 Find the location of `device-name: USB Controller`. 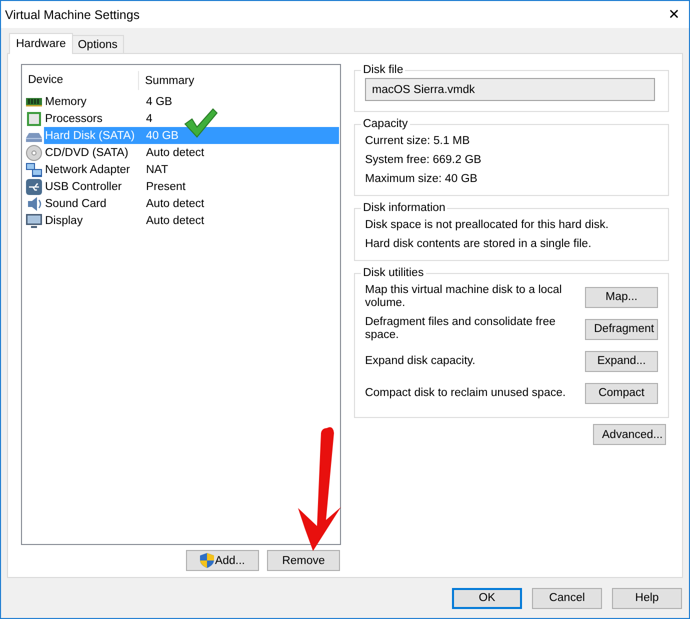

device-name: USB Controller is located at coordinates (83, 186).